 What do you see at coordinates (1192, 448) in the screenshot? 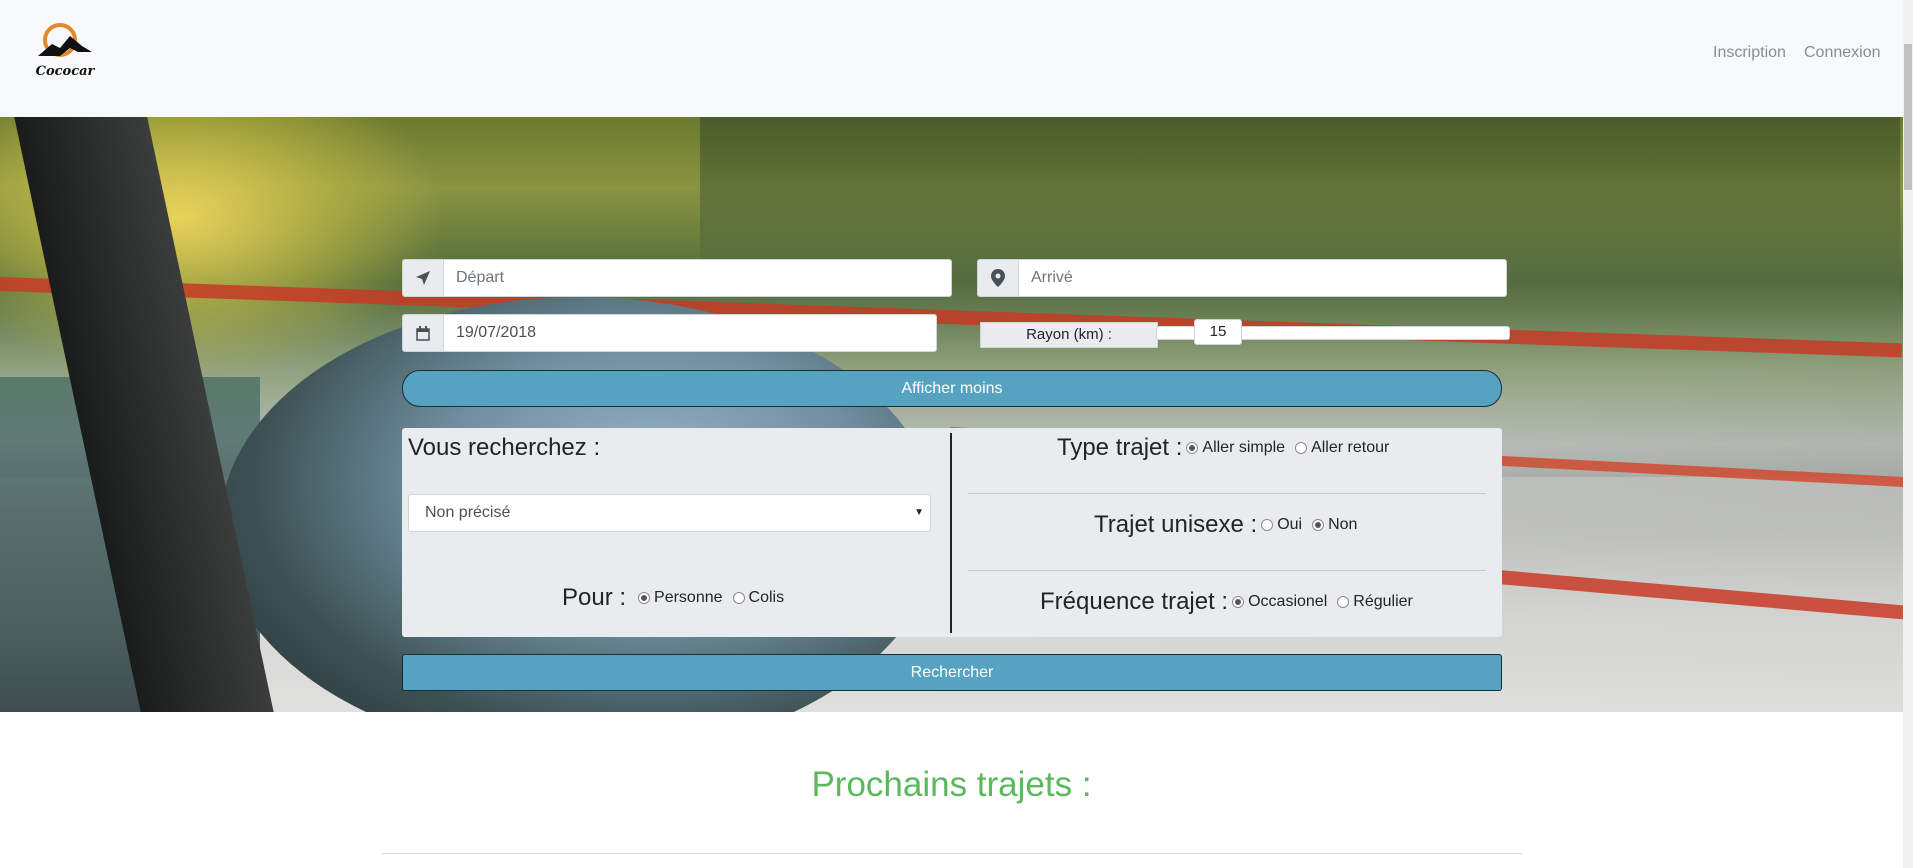
I see `radio-aller-simple` at bounding box center [1192, 448].